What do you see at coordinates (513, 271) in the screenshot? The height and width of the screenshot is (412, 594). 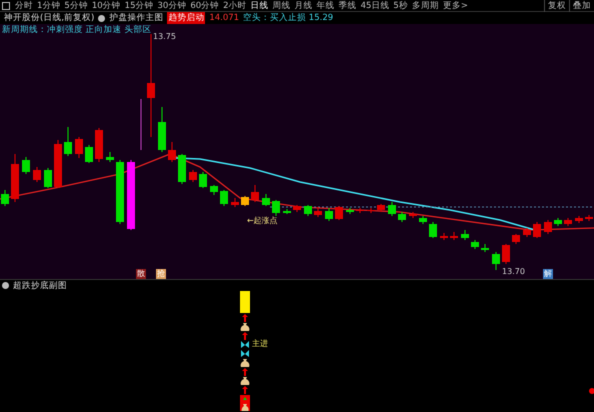 I see `low-price-label: 13.70` at bounding box center [513, 271].